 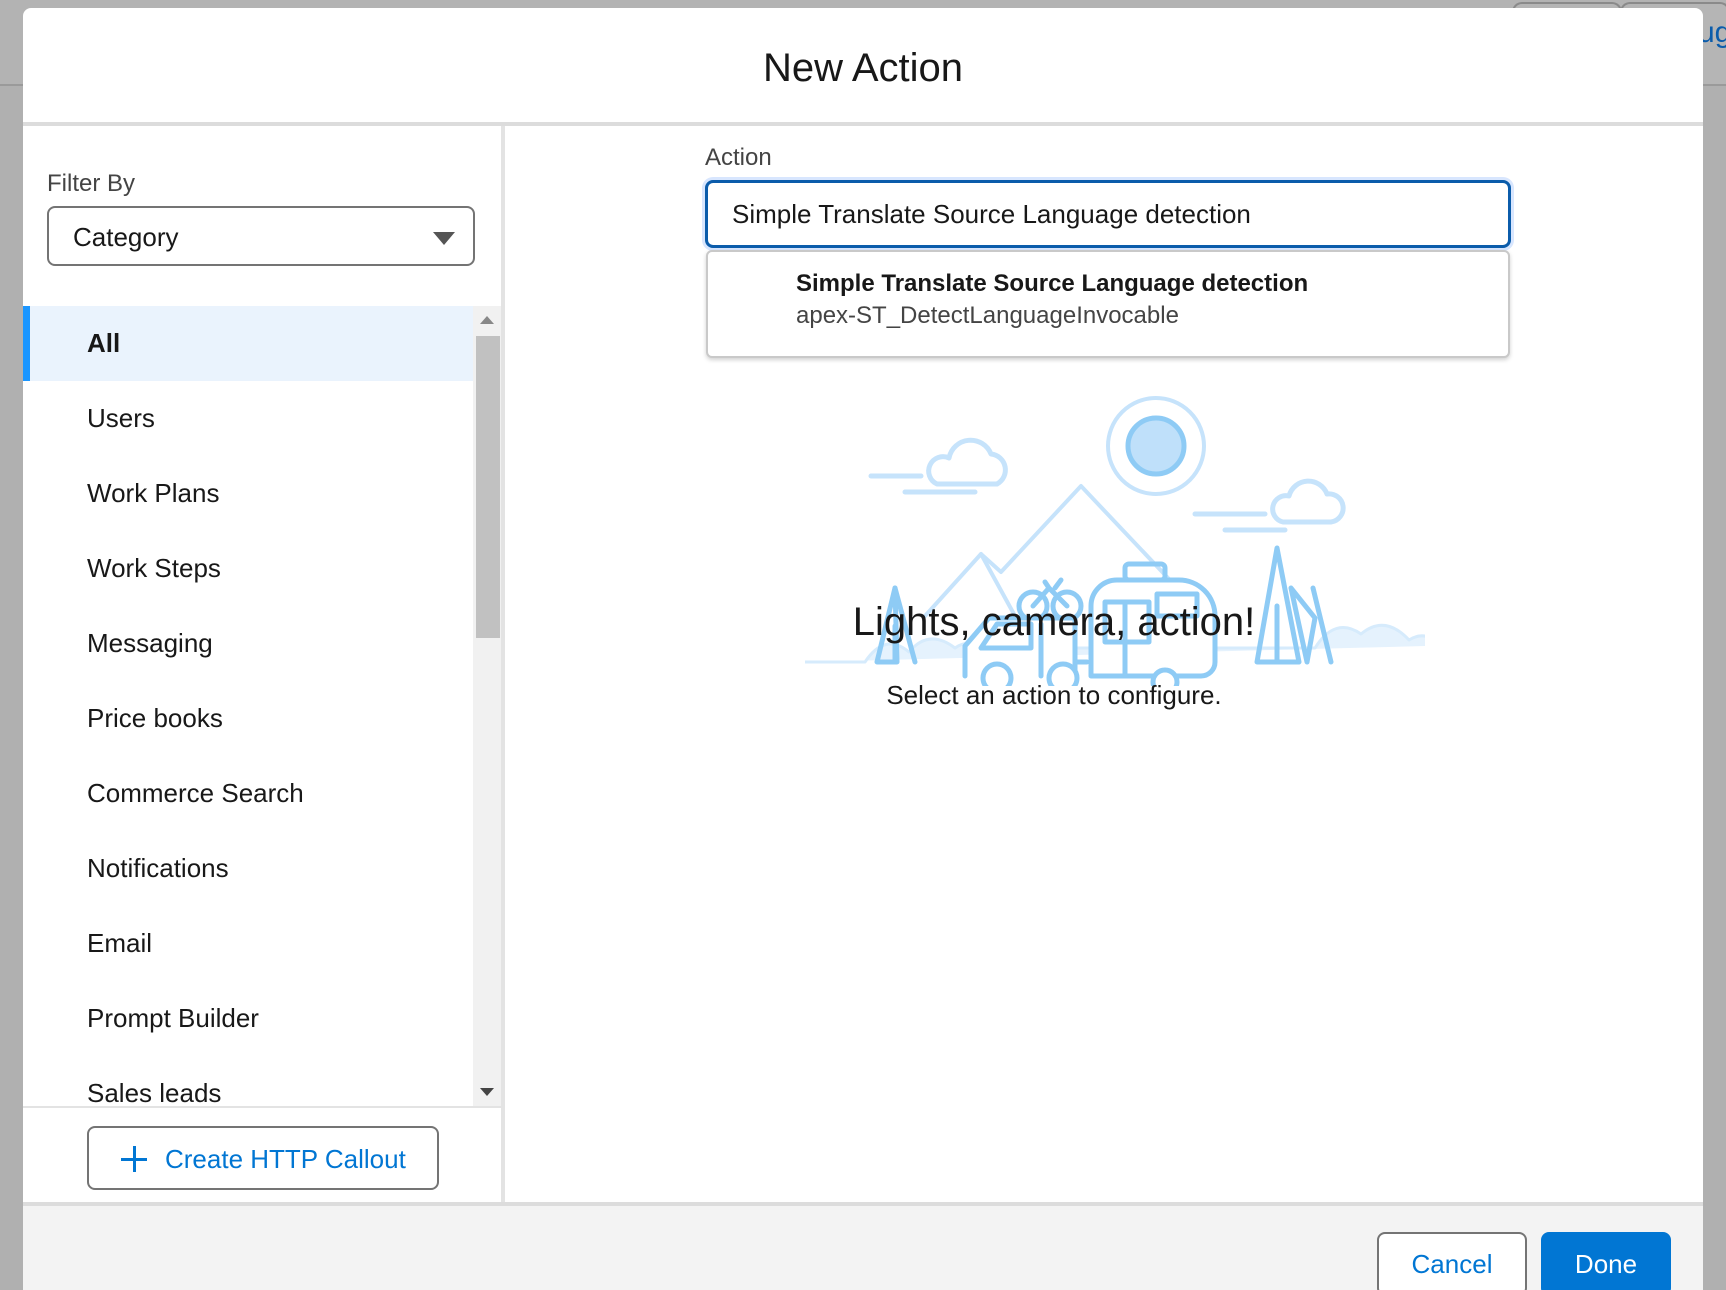 What do you see at coordinates (1054, 622) in the screenshot?
I see `empty-state-title: Lights, camera, action!` at bounding box center [1054, 622].